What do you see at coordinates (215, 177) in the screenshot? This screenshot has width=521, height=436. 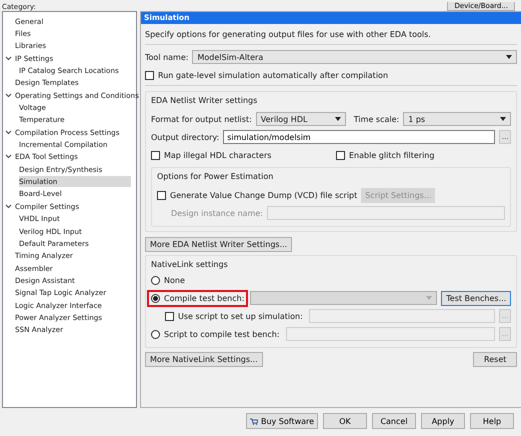 I see `group-title: Options for Power Estimation` at bounding box center [215, 177].